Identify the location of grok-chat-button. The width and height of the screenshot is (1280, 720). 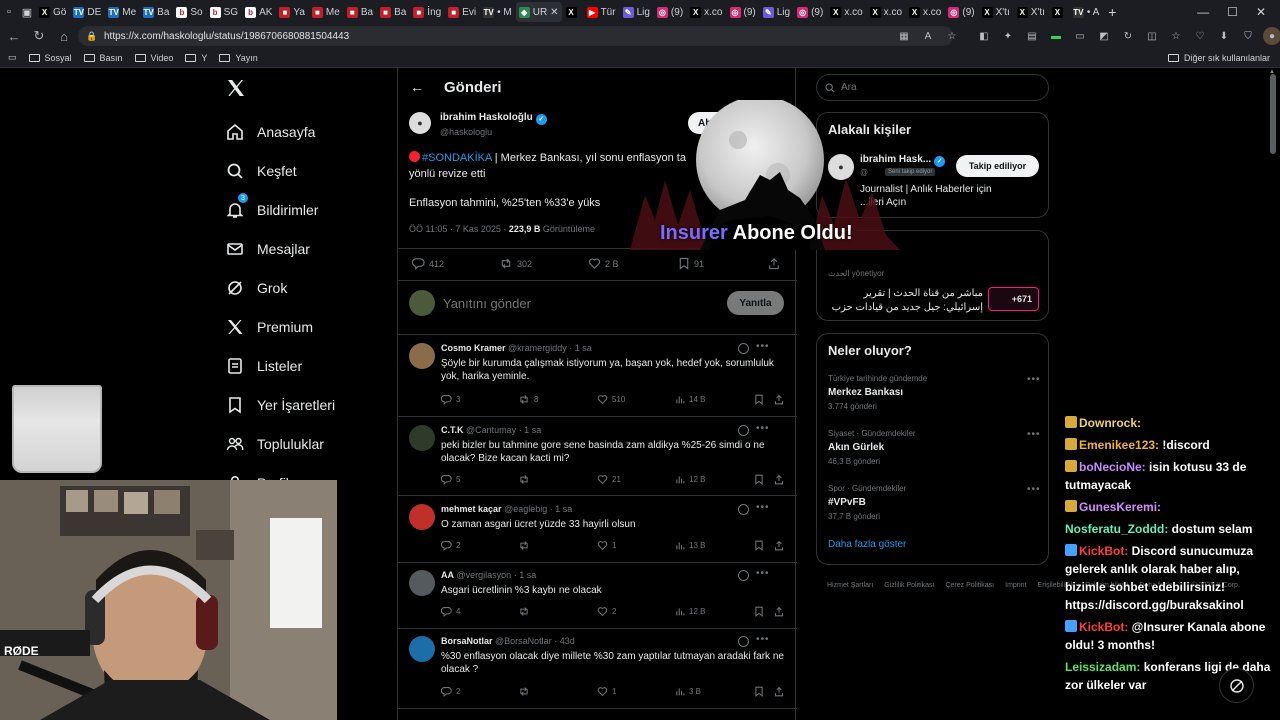
(1236, 685).